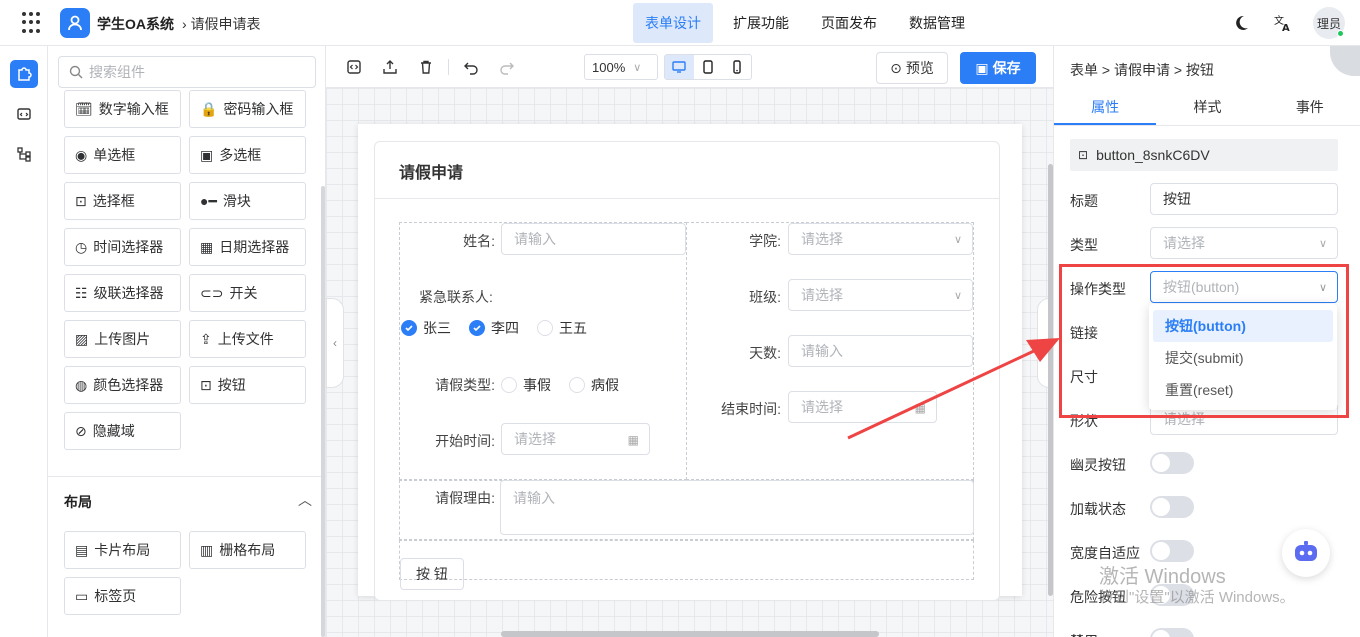 The width and height of the screenshot is (1360, 637). I want to click on search-input, so click(189, 72).